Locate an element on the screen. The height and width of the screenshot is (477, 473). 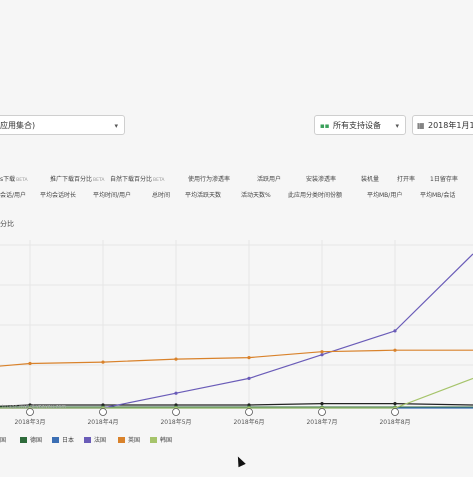
metric-tab-label: 打开率 is located at coordinates (406, 179).